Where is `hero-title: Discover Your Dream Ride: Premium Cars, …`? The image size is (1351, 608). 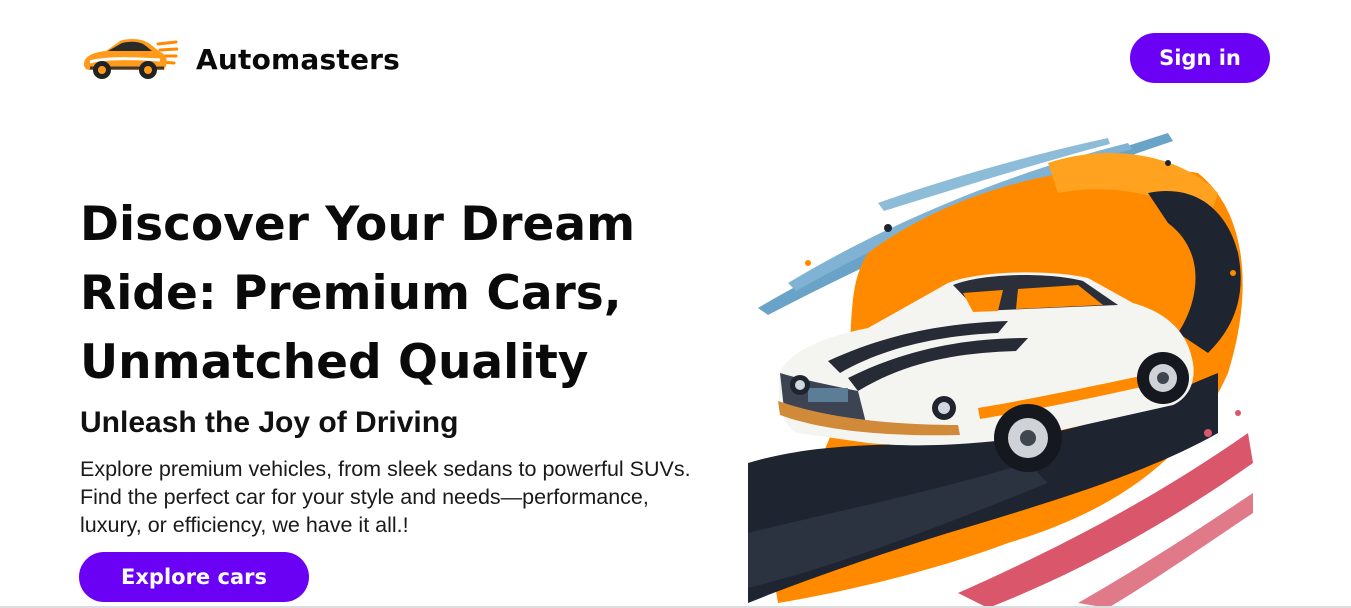 hero-title: Discover Your Dream Ride: Premium Cars, … is located at coordinates (358, 293).